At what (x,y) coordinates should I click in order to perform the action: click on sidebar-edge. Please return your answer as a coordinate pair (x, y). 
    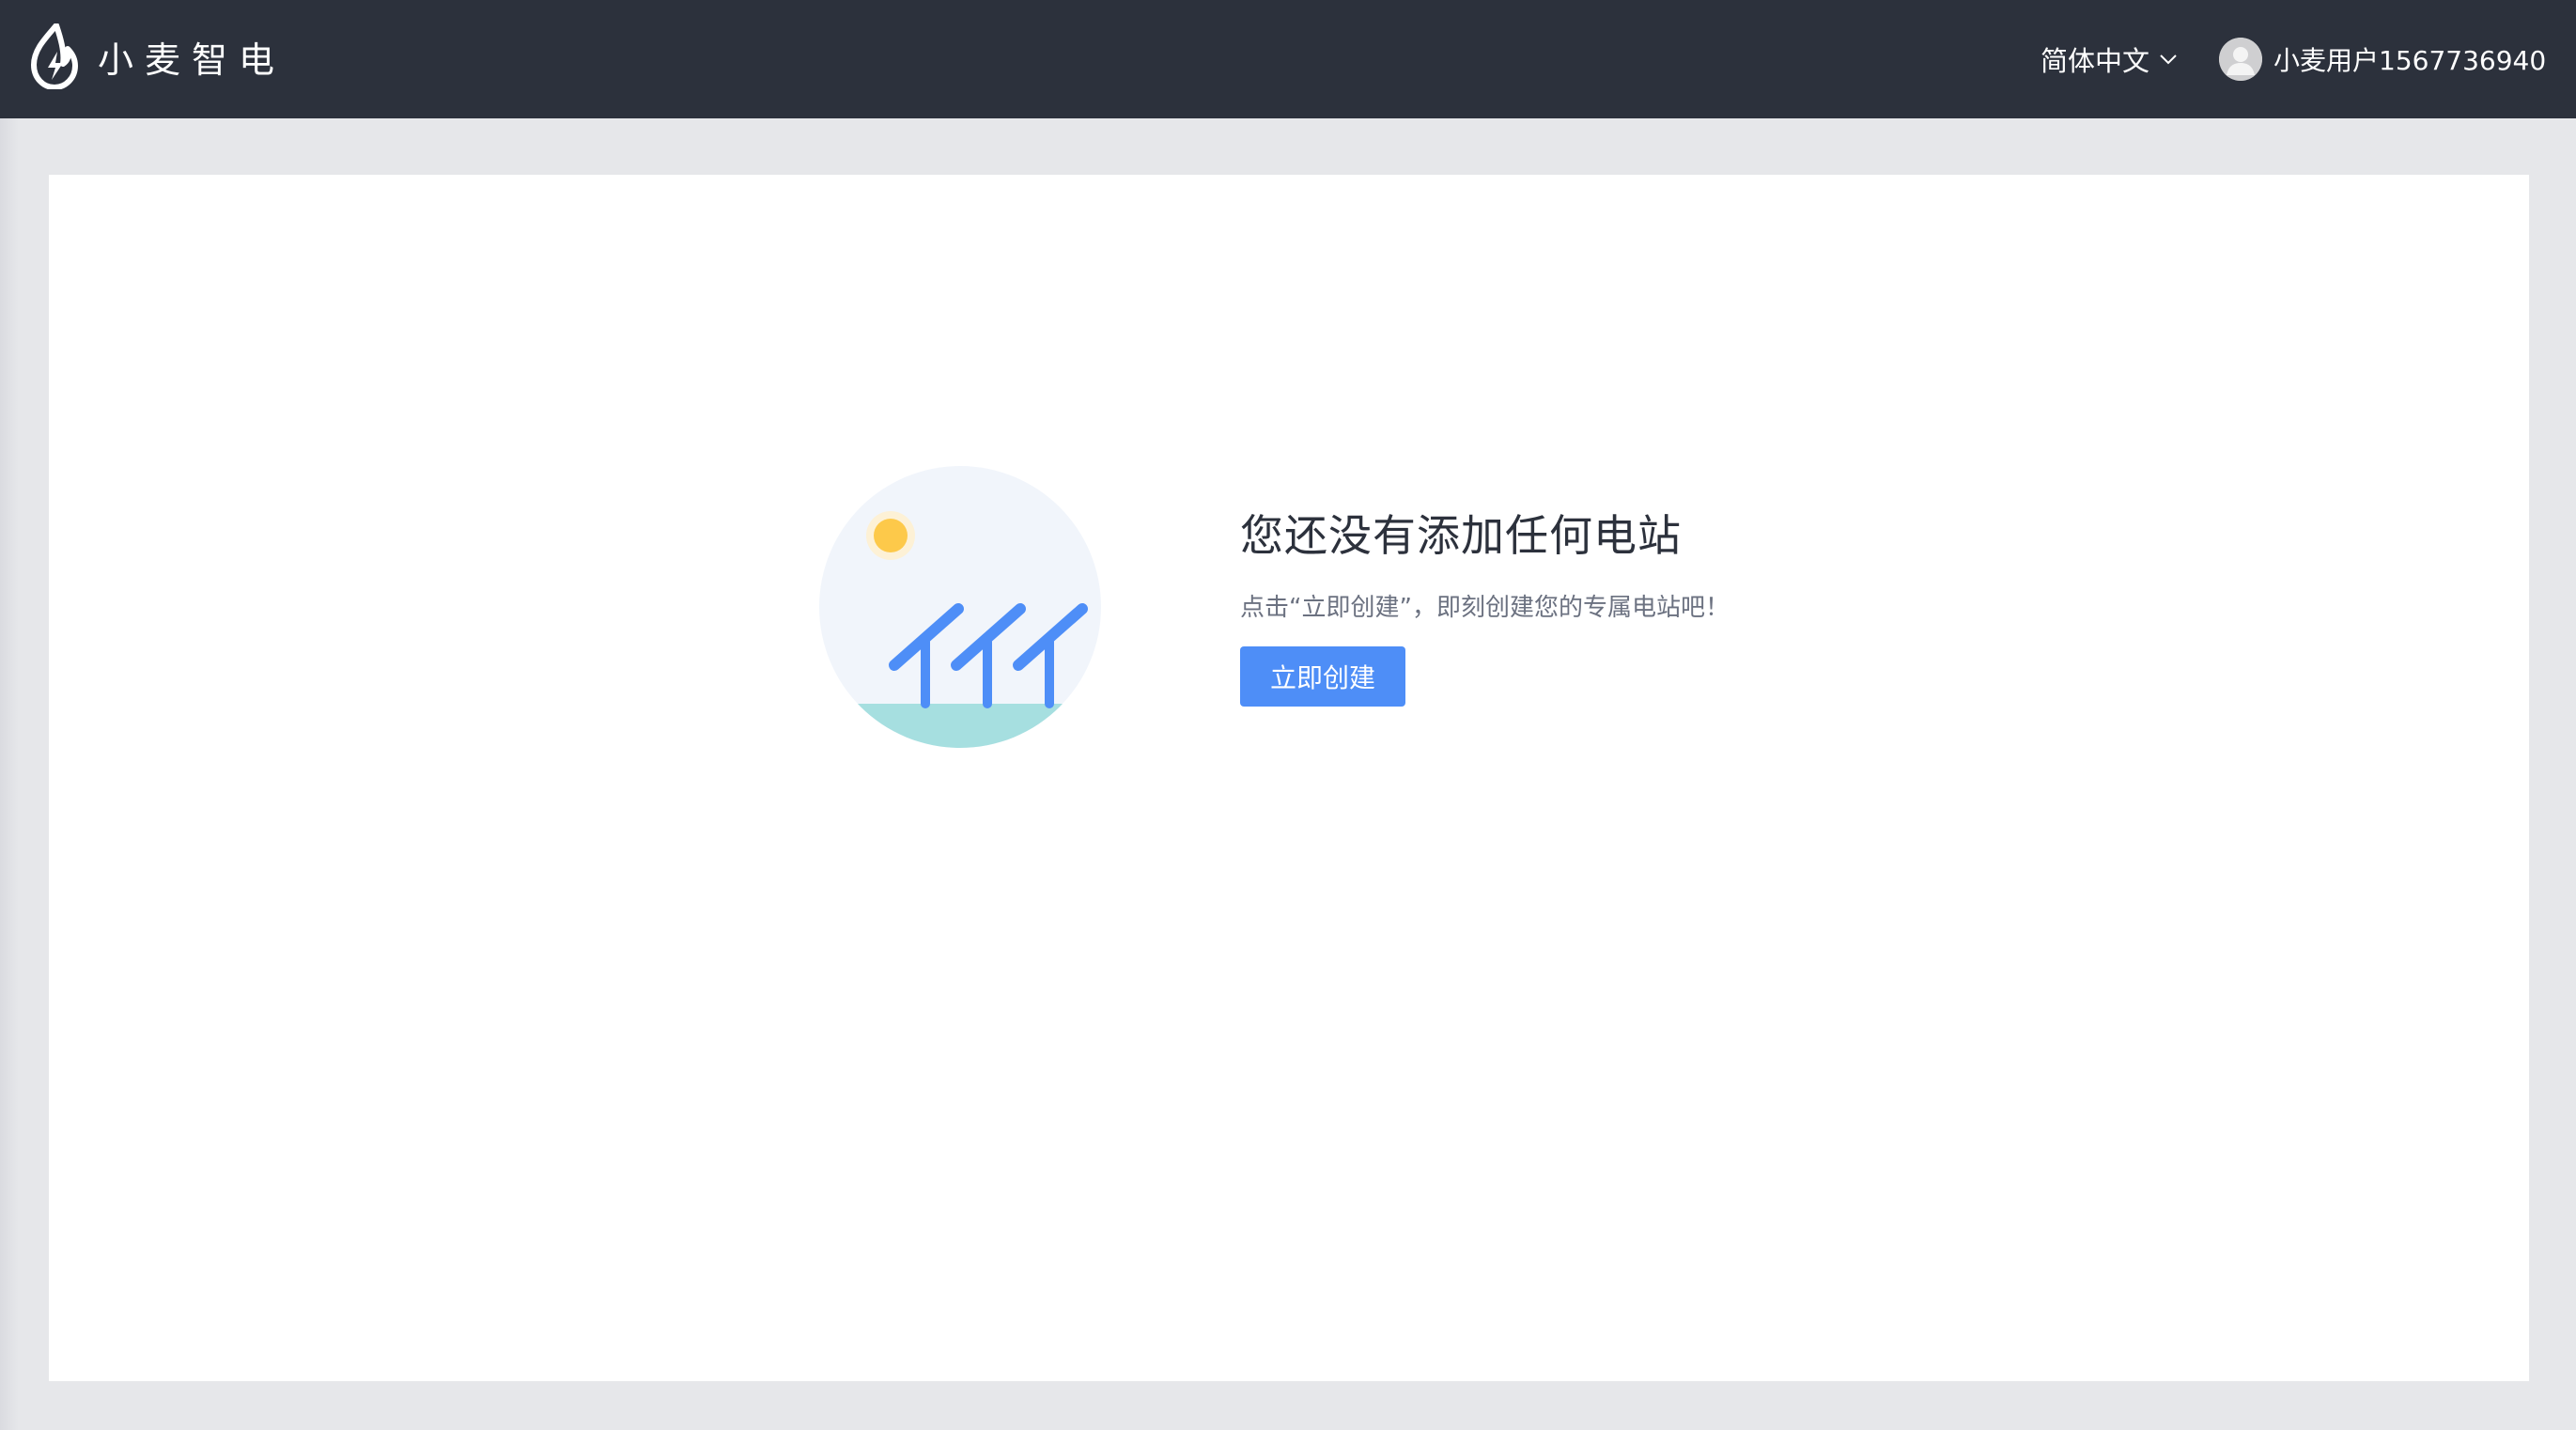
    Looking at the image, I should click on (9, 774).